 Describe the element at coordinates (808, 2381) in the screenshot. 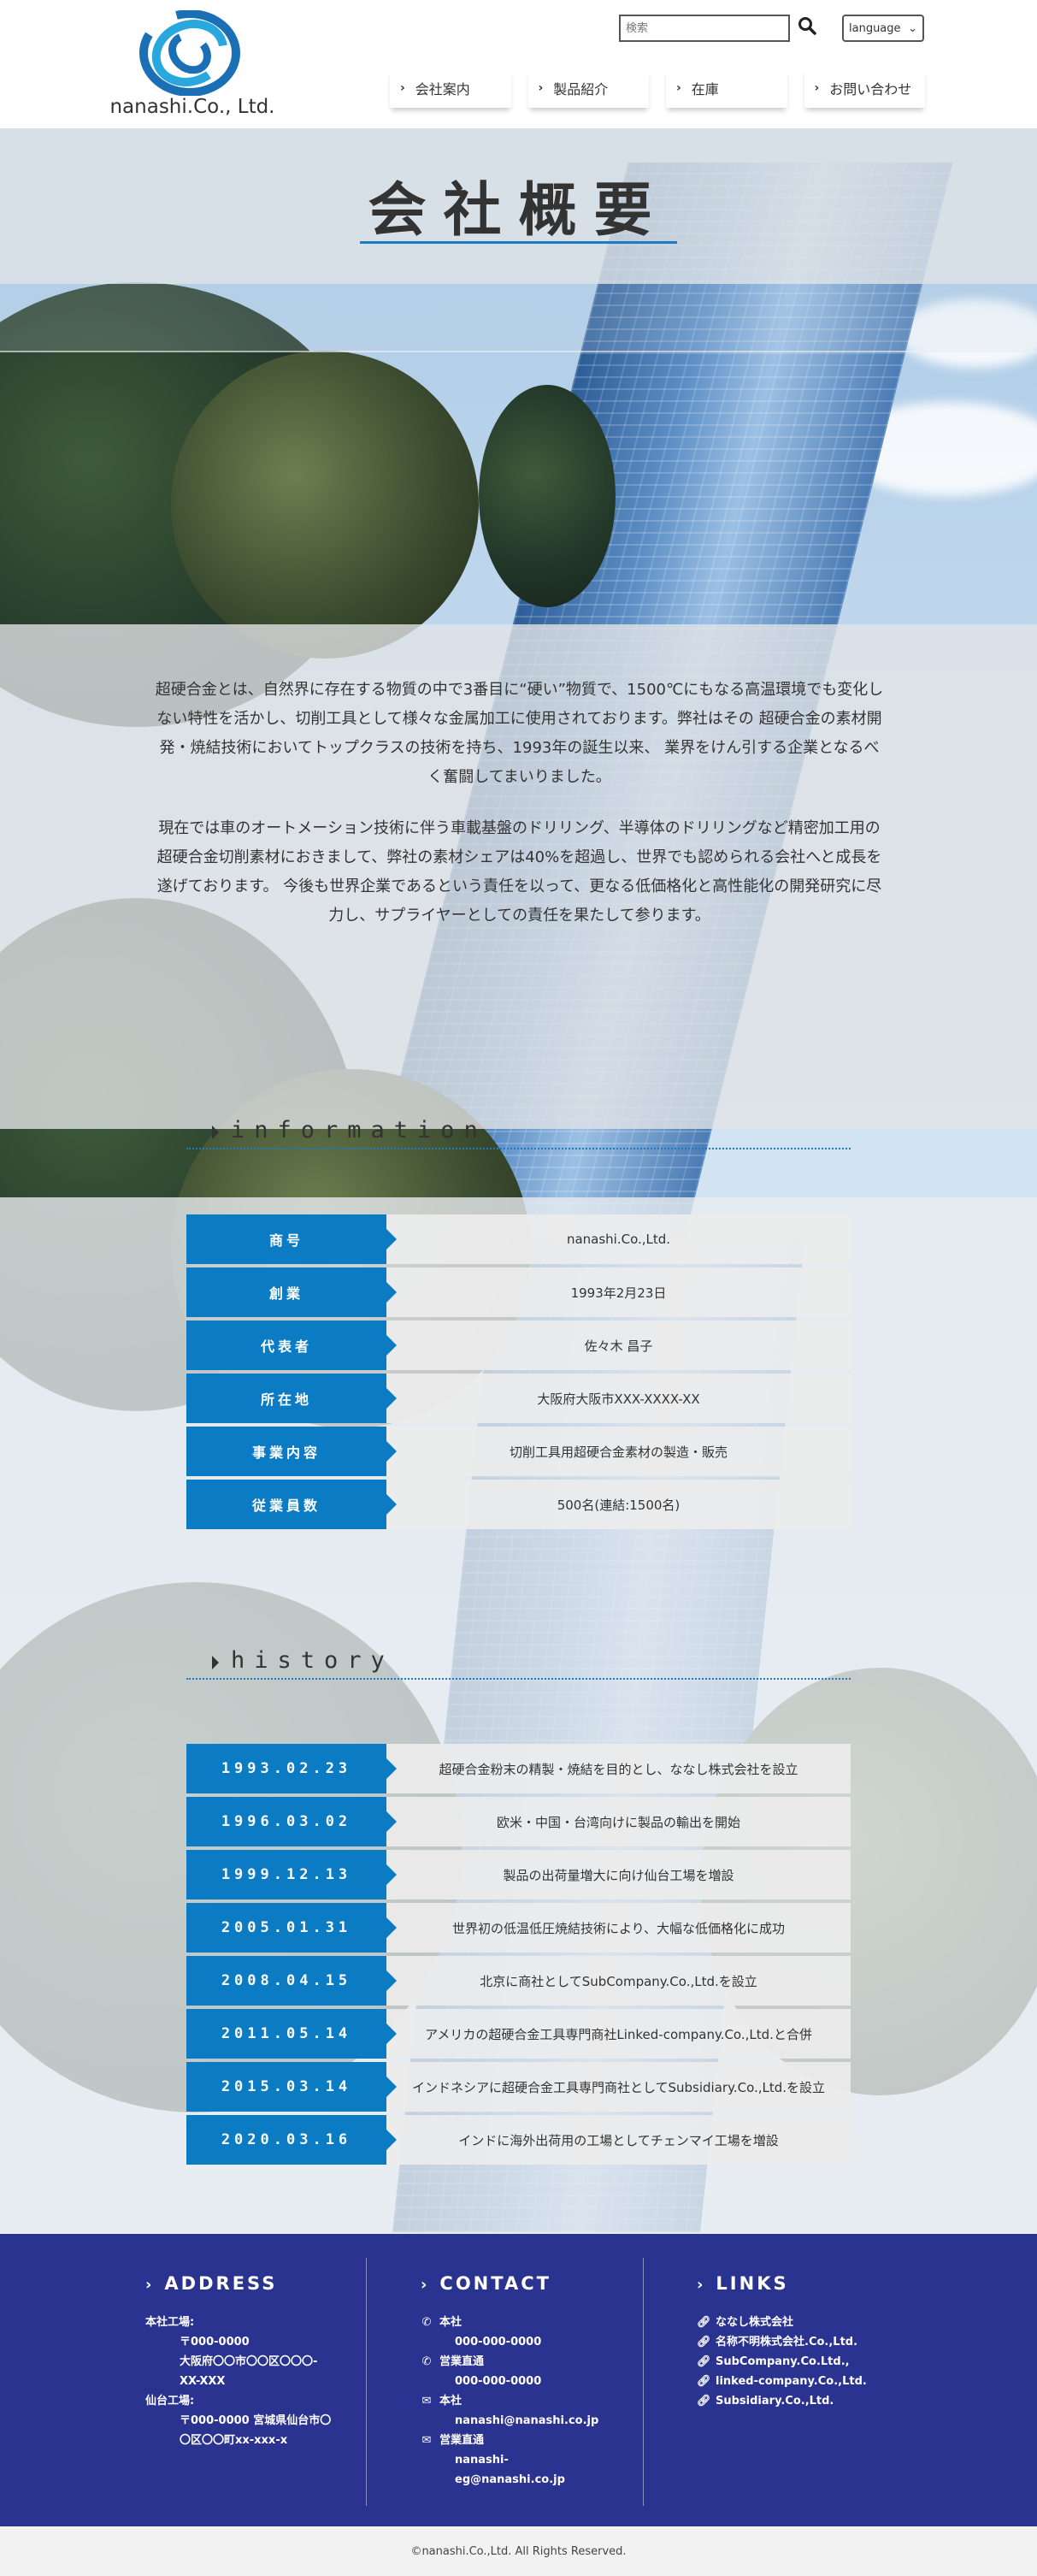

I see `footer-link: 🔗︎ linked-company.Co.,Ltd.` at that location.